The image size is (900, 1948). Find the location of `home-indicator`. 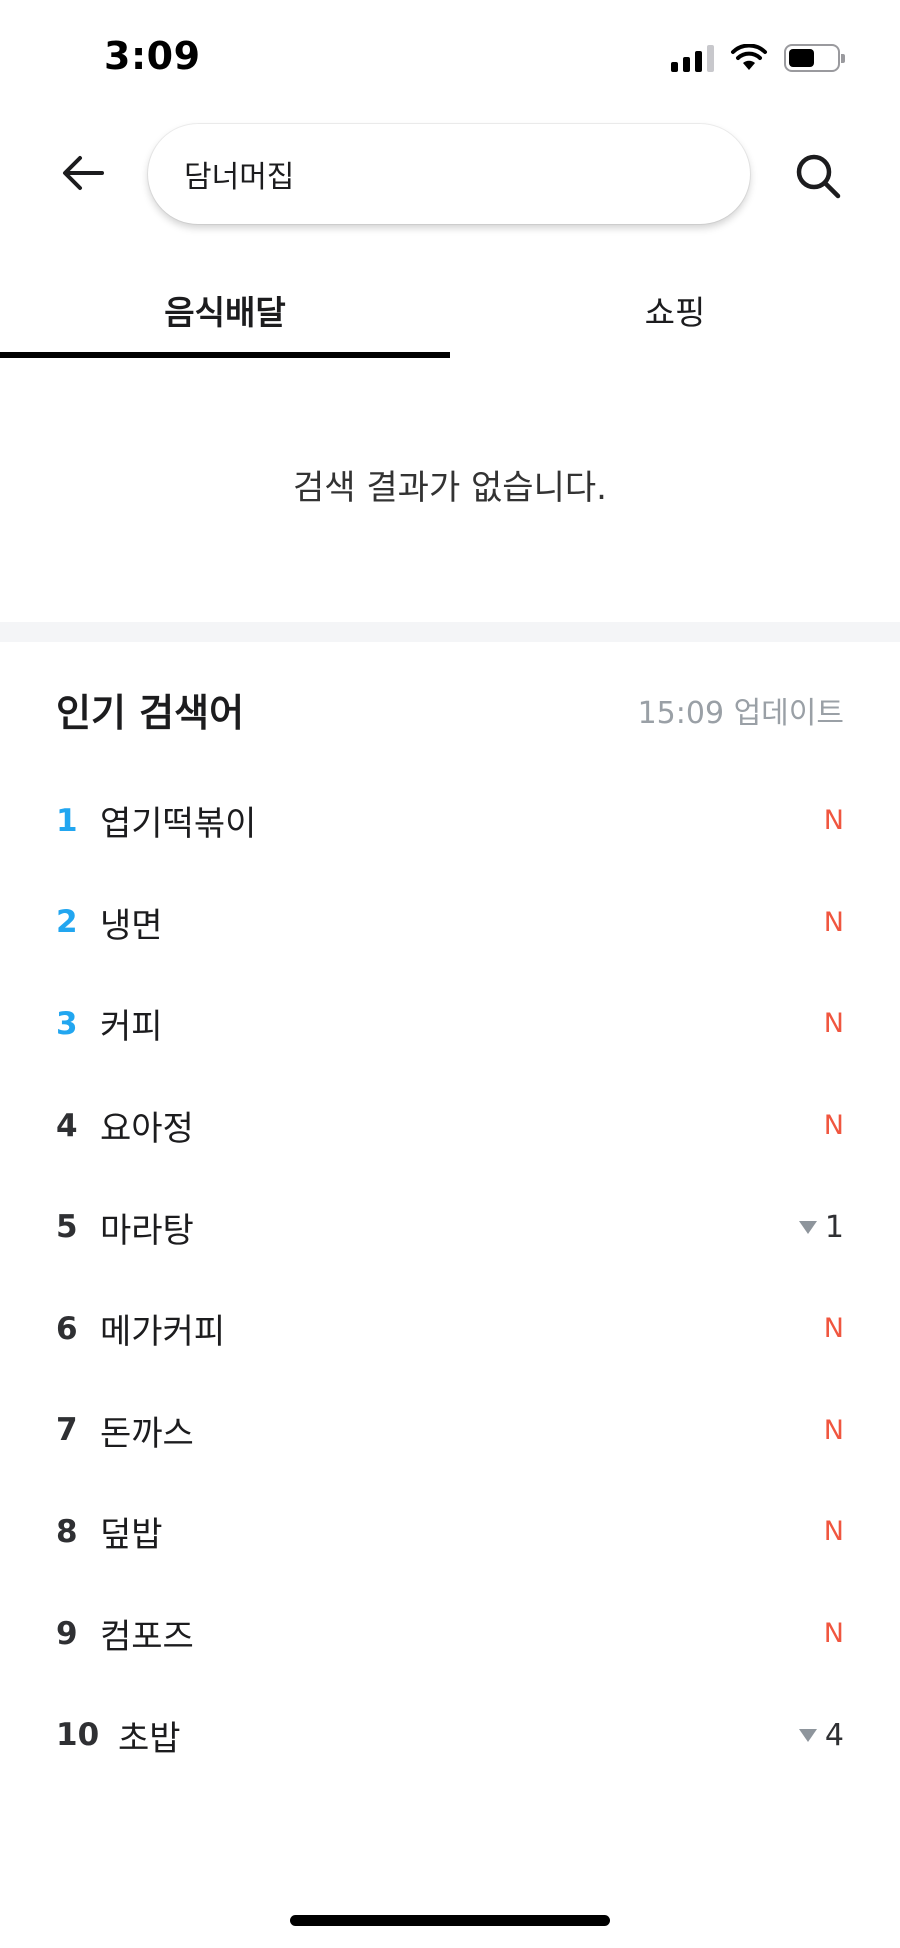

home-indicator is located at coordinates (450, 1920).